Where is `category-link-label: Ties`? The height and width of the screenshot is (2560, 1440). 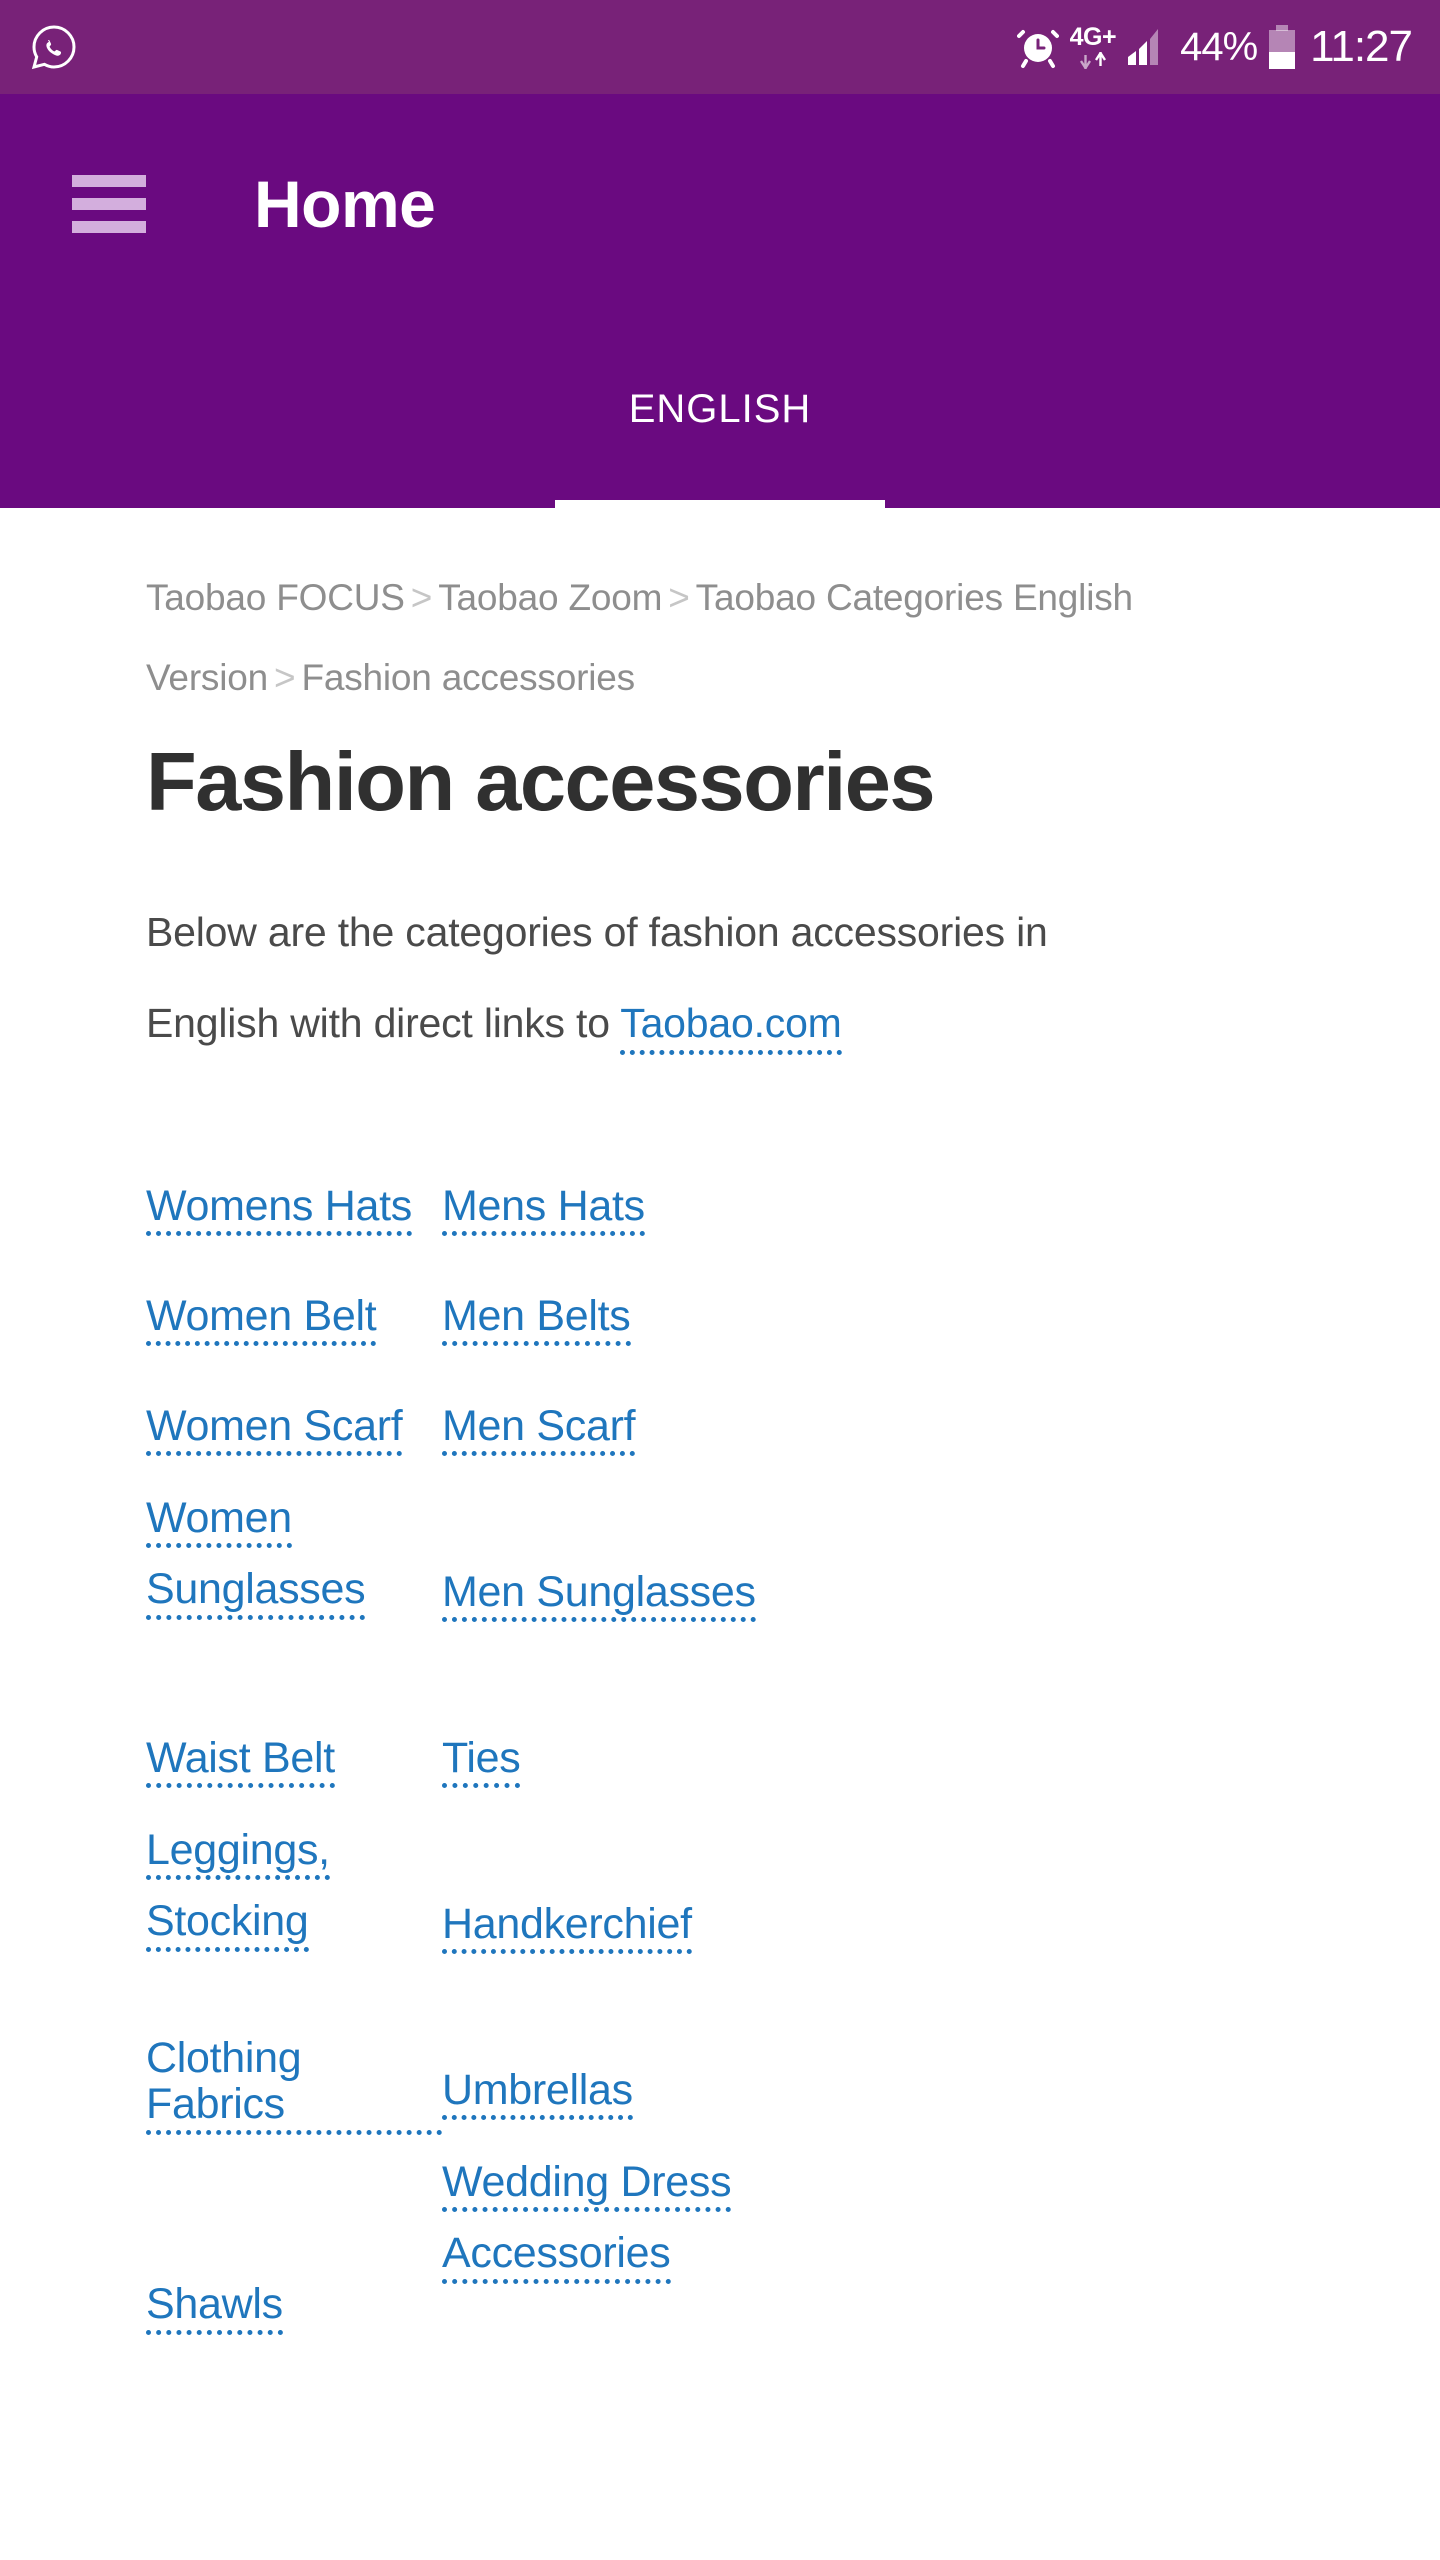
category-link-label: Ties is located at coordinates (481, 1761).